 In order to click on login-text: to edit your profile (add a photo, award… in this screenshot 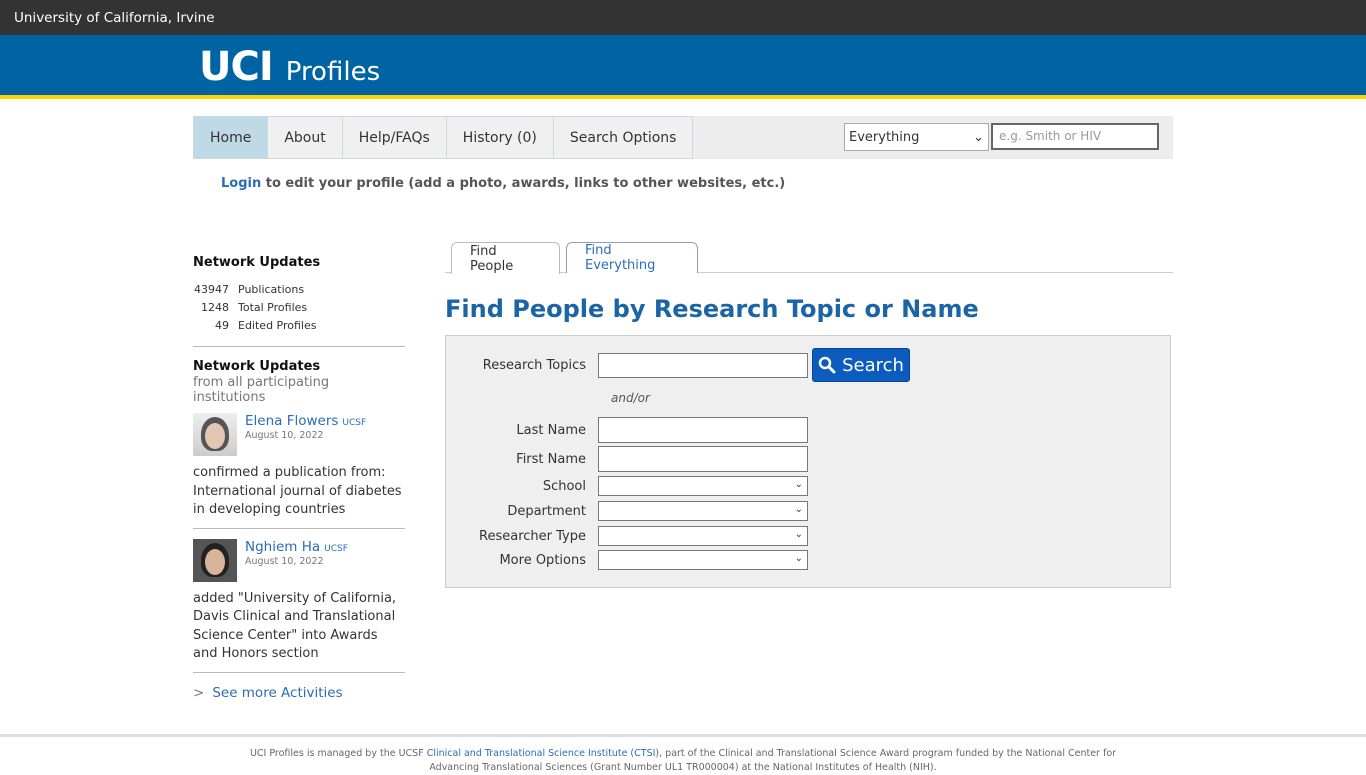, I will do `click(523, 183)`.